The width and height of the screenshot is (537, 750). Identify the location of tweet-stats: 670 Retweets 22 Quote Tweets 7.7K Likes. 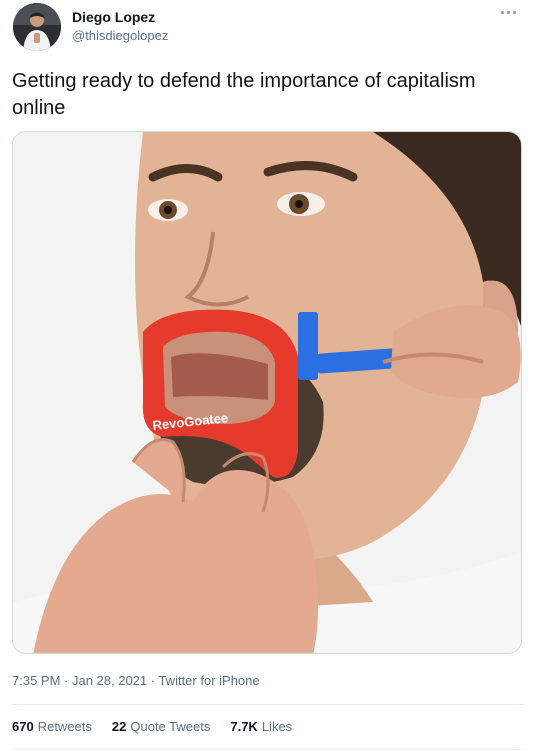
(152, 726).